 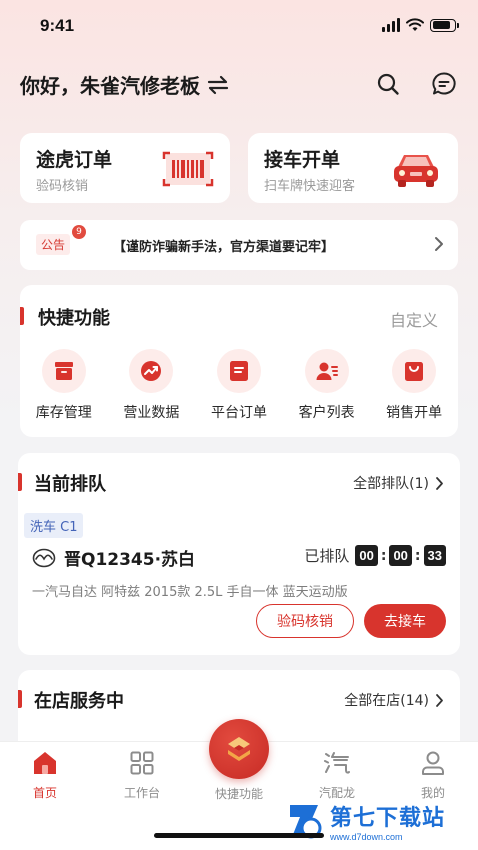 I want to click on tab-profile: 我的, so click(x=433, y=775).